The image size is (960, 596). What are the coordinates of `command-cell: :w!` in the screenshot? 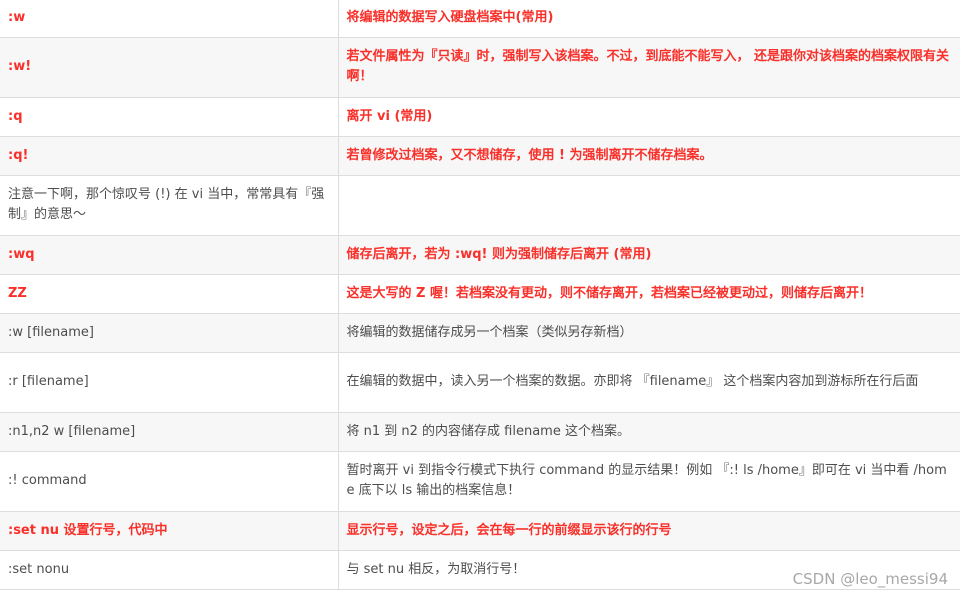 It's located at (169, 67).